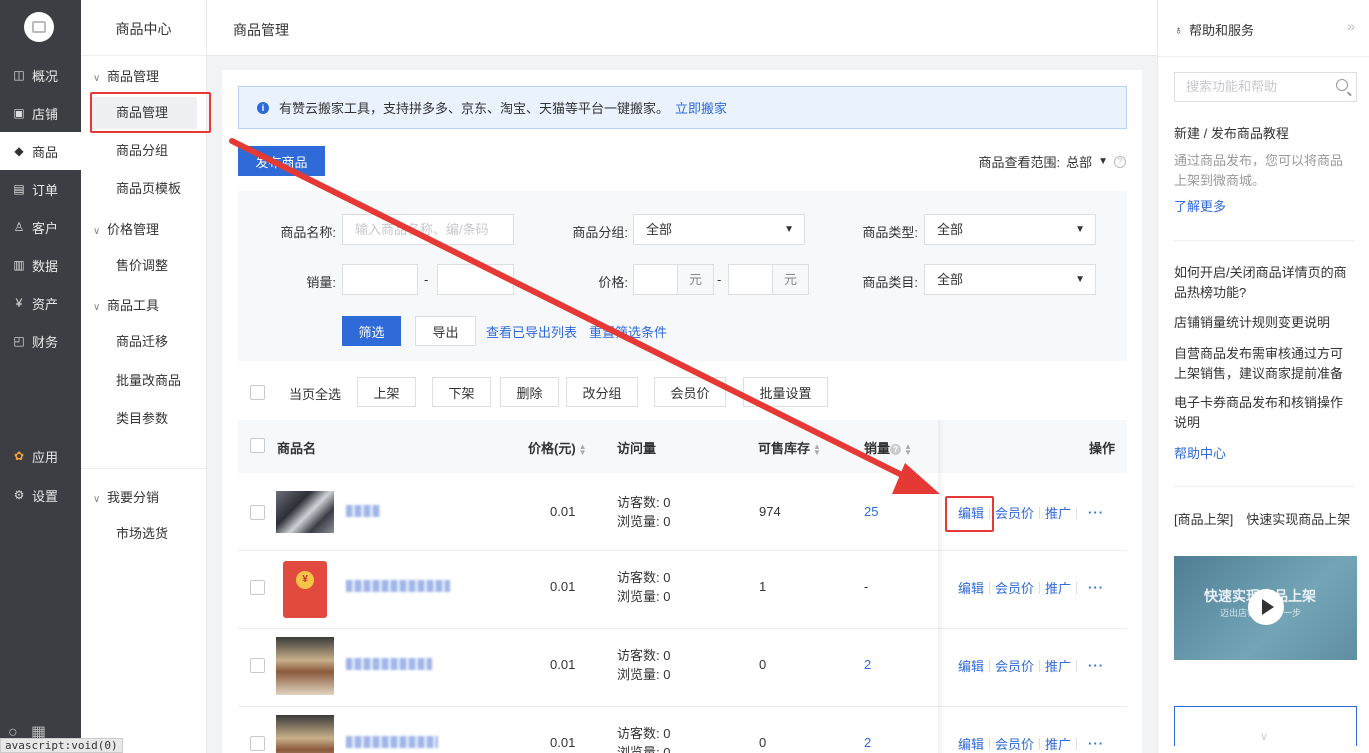  What do you see at coordinates (144, 189) in the screenshot?
I see `subnav-item-page-template: 商品页模板` at bounding box center [144, 189].